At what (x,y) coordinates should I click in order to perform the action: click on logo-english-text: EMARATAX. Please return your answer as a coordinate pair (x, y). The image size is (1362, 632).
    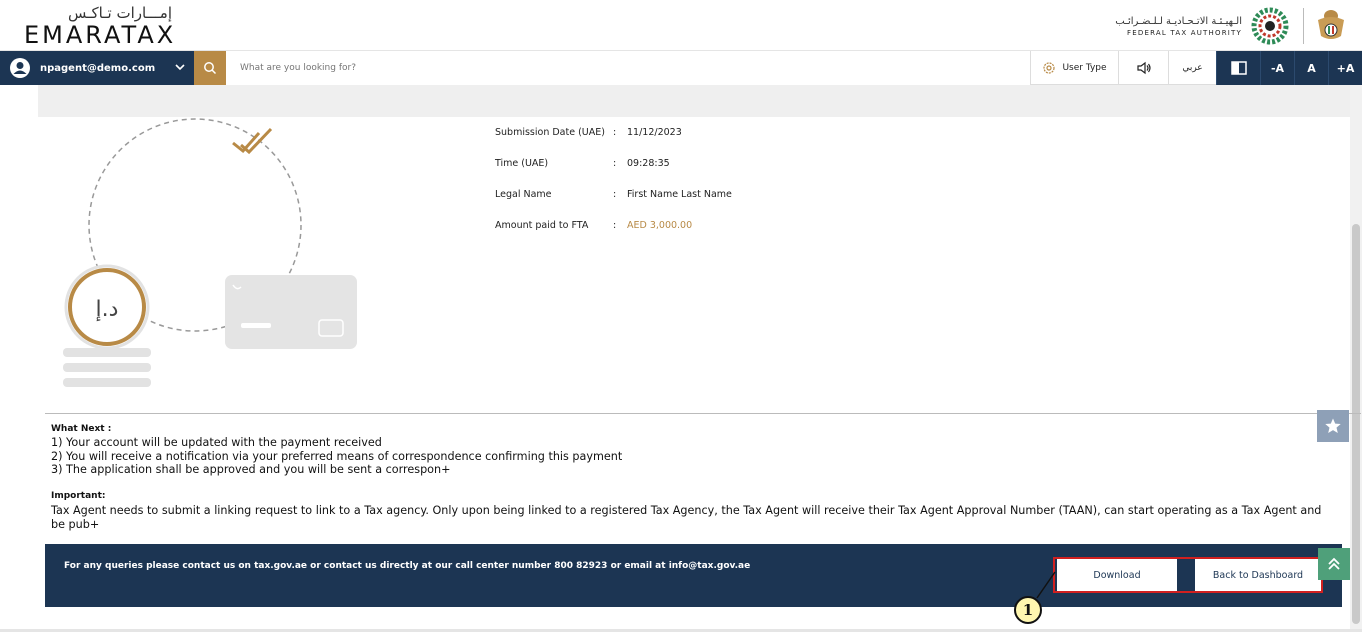
    Looking at the image, I should click on (100, 35).